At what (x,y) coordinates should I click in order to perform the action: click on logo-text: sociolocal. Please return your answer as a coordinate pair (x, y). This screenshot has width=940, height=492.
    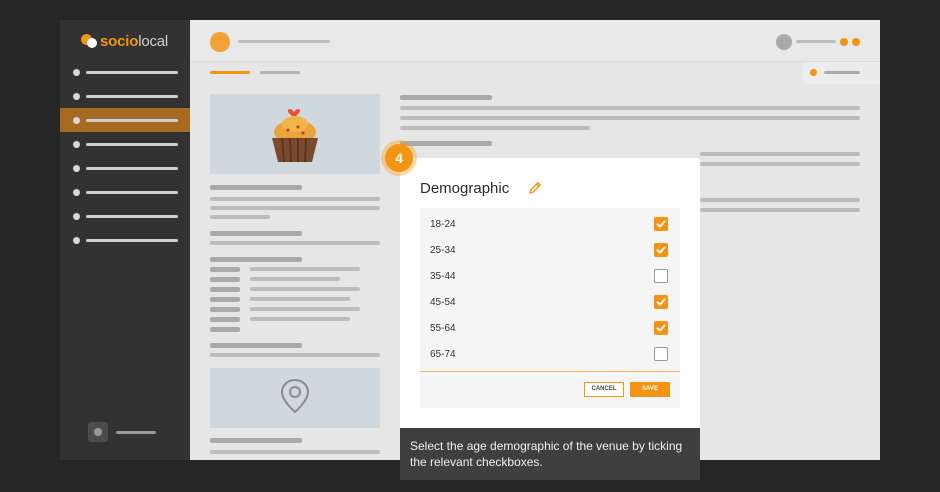
    Looking at the image, I should click on (134, 41).